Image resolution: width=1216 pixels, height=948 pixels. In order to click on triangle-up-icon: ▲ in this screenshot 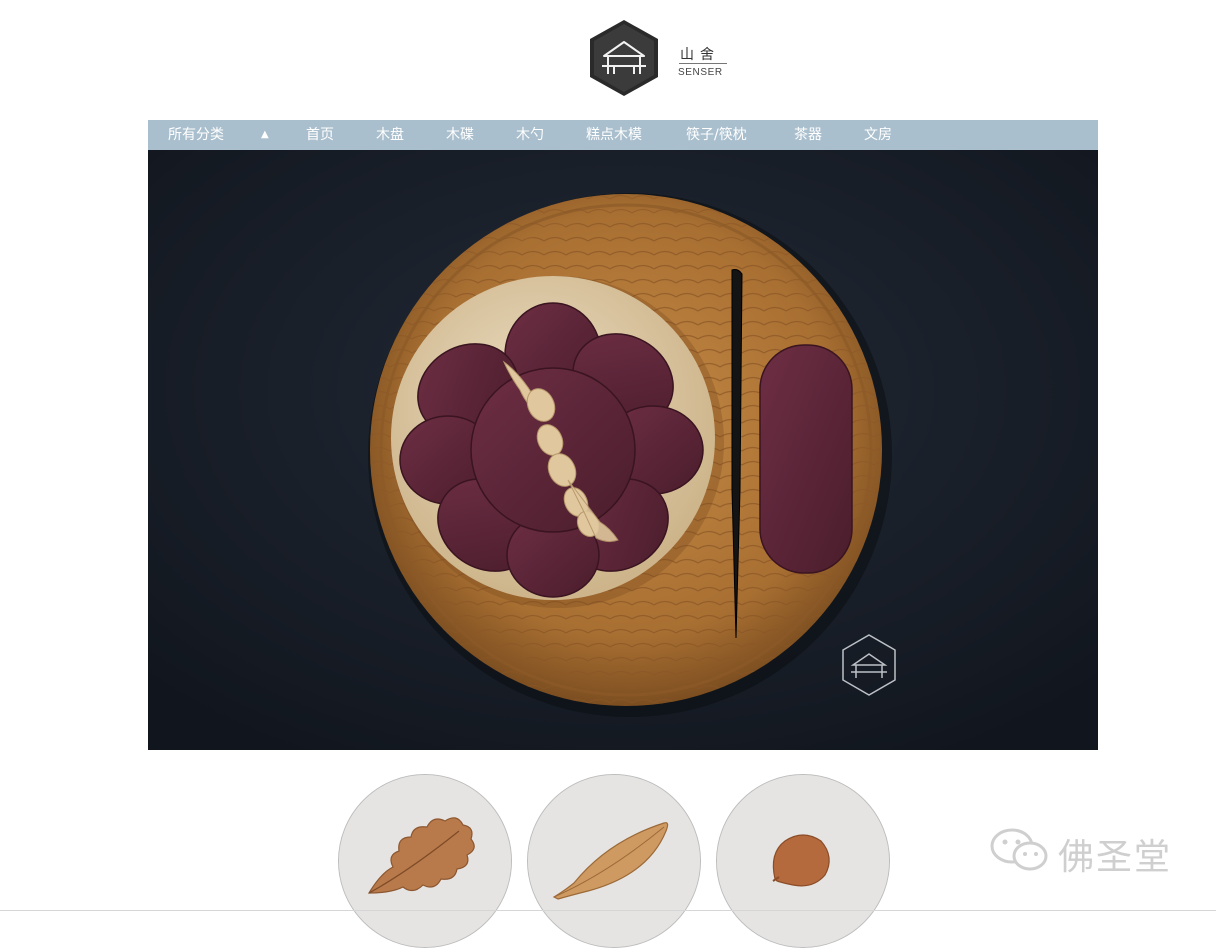, I will do `click(265, 135)`.